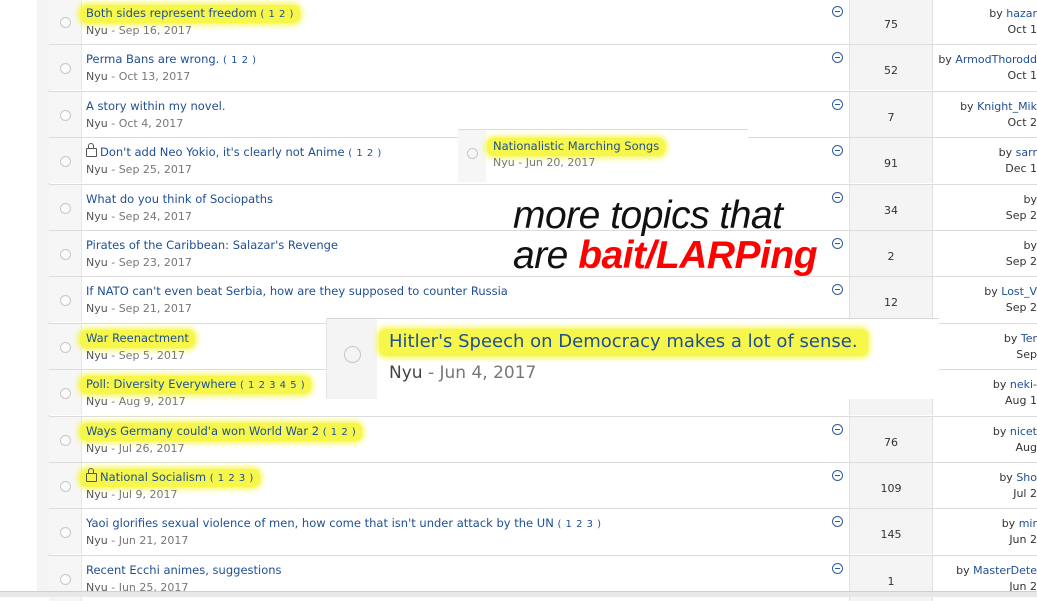 Image resolution: width=1037 pixels, height=601 pixels. I want to click on topic-title: Both sides represent freedom ( 1 2 ), so click(190, 14).